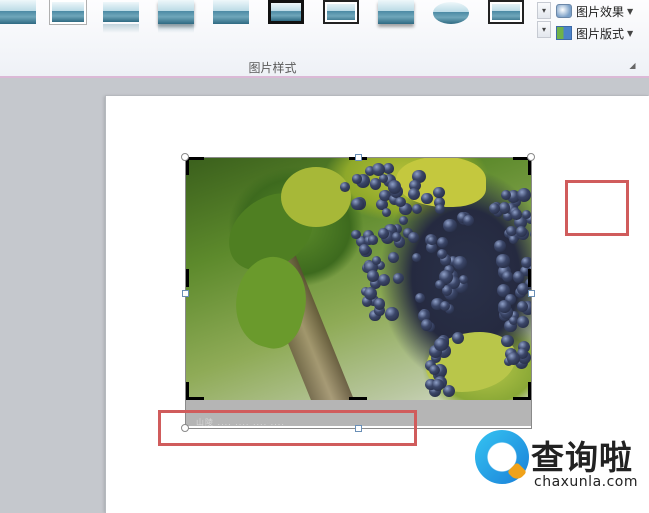 Image resolution: width=649 pixels, height=513 pixels. What do you see at coordinates (266, 20) in the screenshot?
I see `picture-styles-gallery` at bounding box center [266, 20].